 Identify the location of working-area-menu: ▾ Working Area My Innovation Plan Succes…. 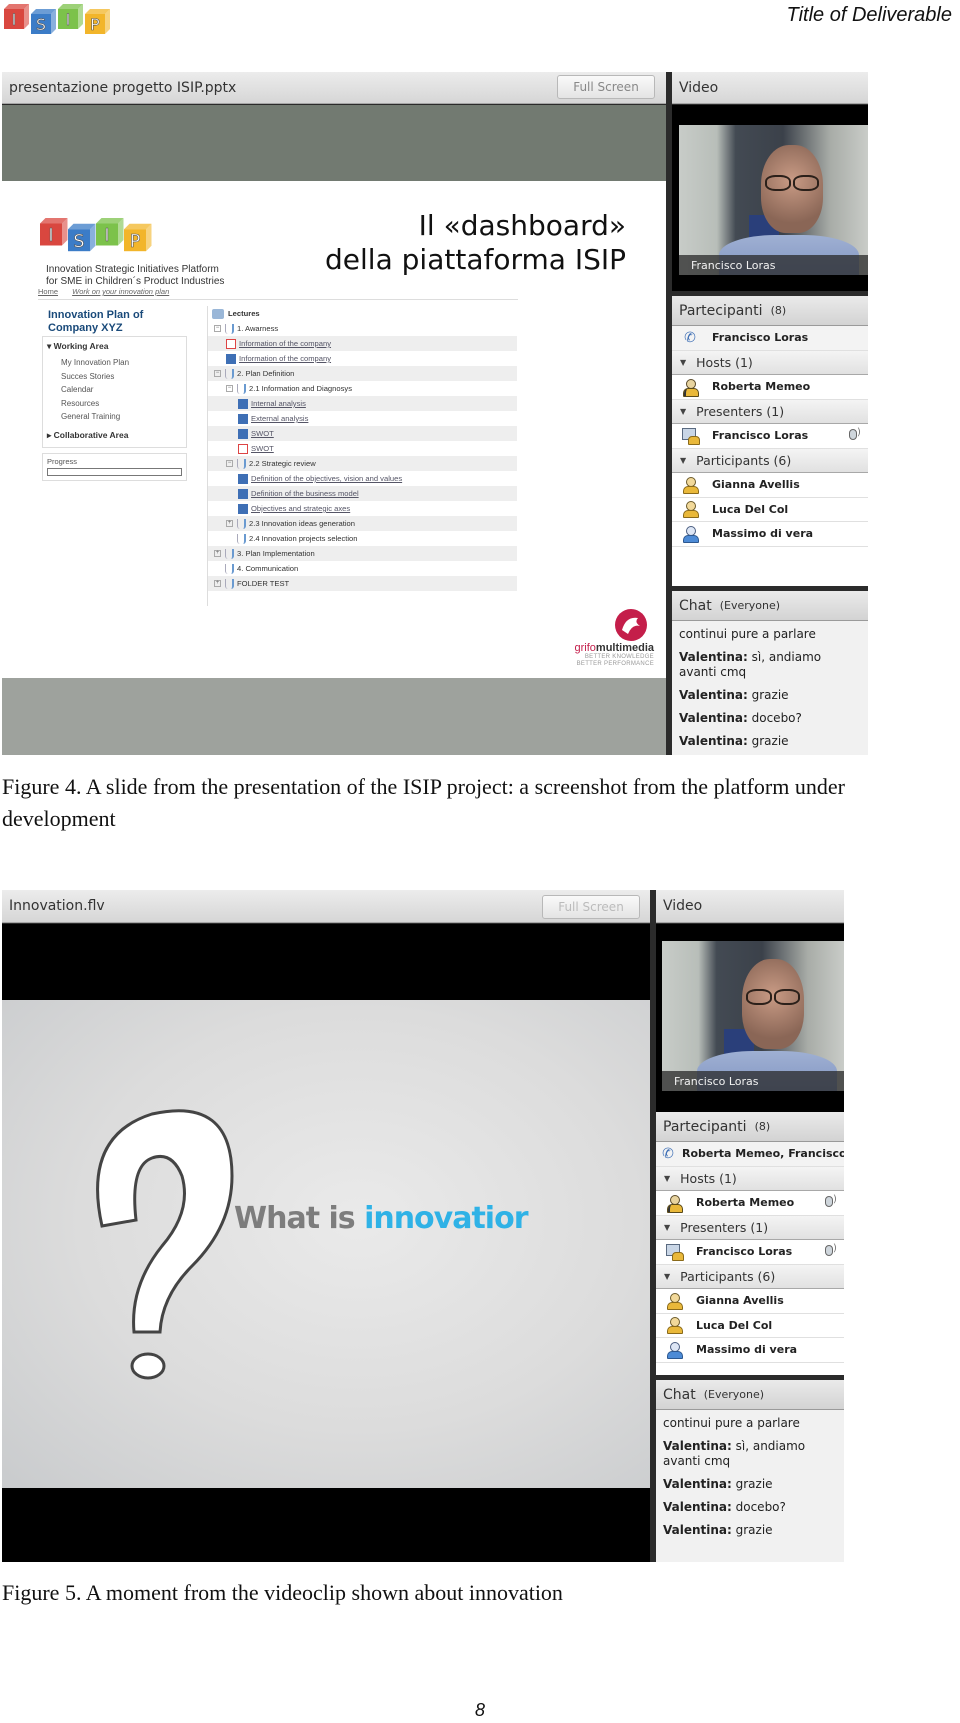
(114, 392).